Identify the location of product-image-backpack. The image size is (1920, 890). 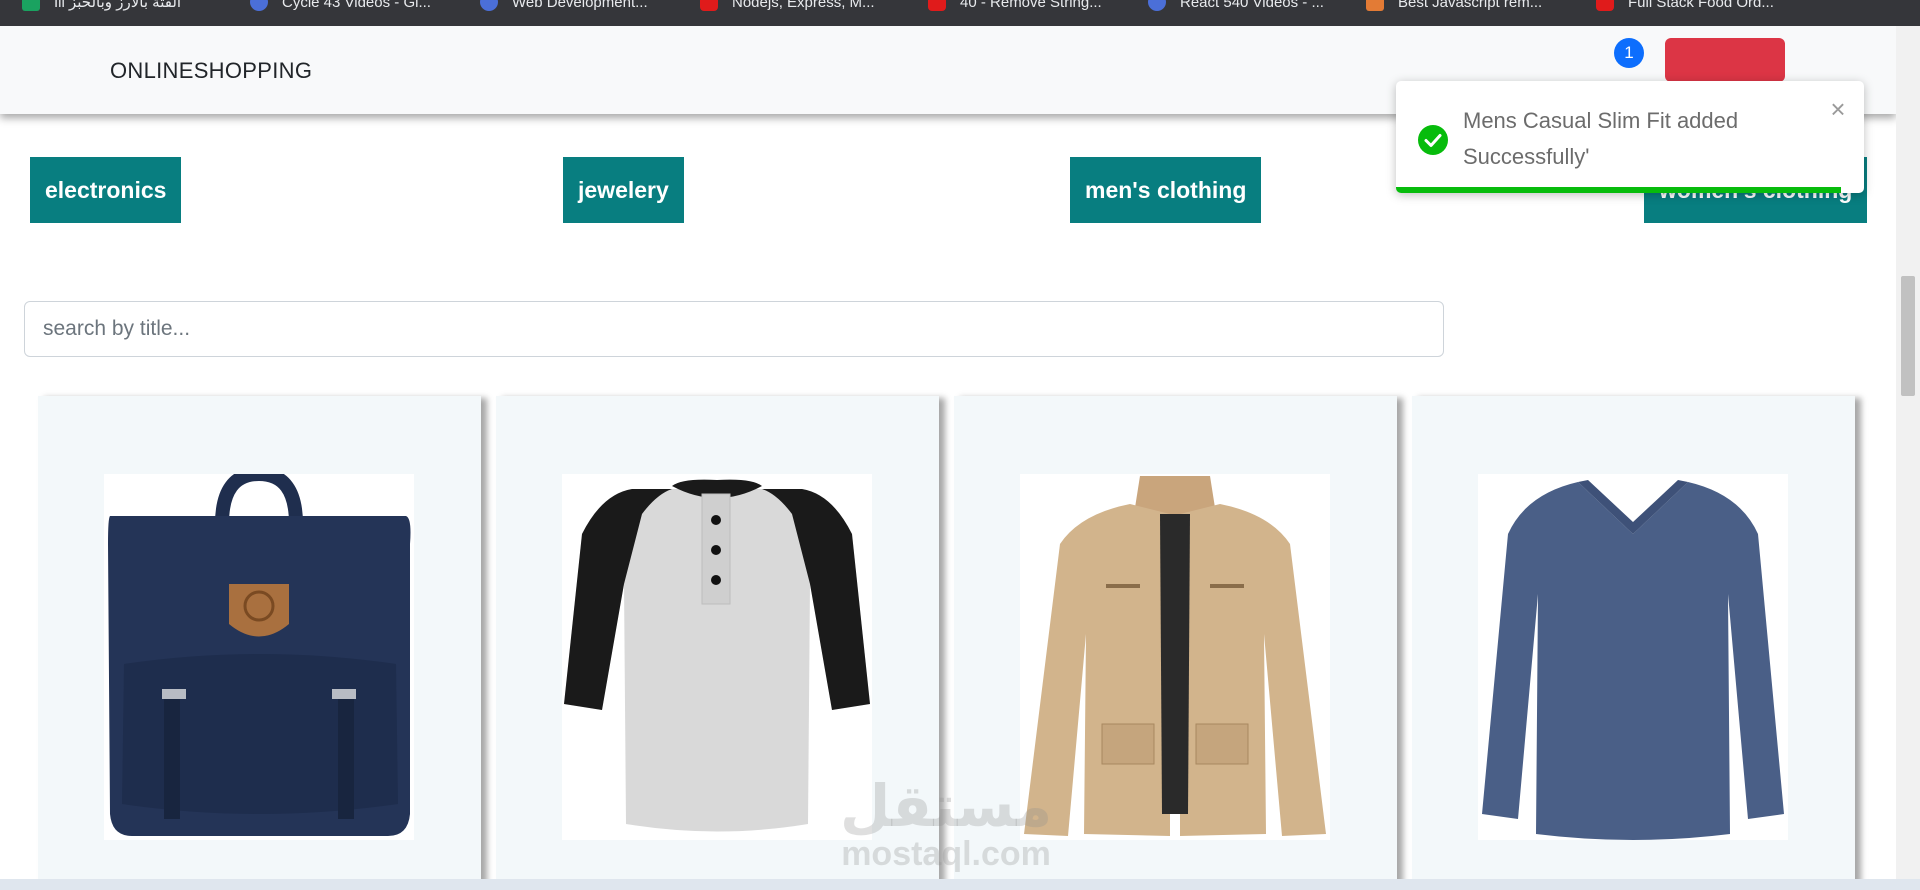
(259, 657).